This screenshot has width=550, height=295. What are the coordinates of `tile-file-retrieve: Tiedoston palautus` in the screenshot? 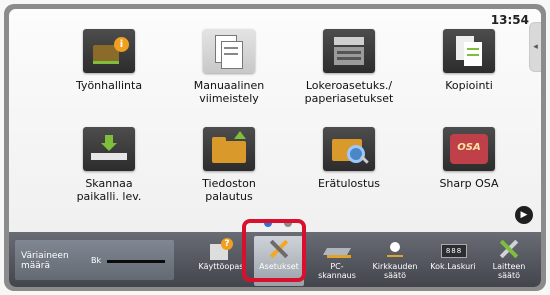 It's located at (229, 165).